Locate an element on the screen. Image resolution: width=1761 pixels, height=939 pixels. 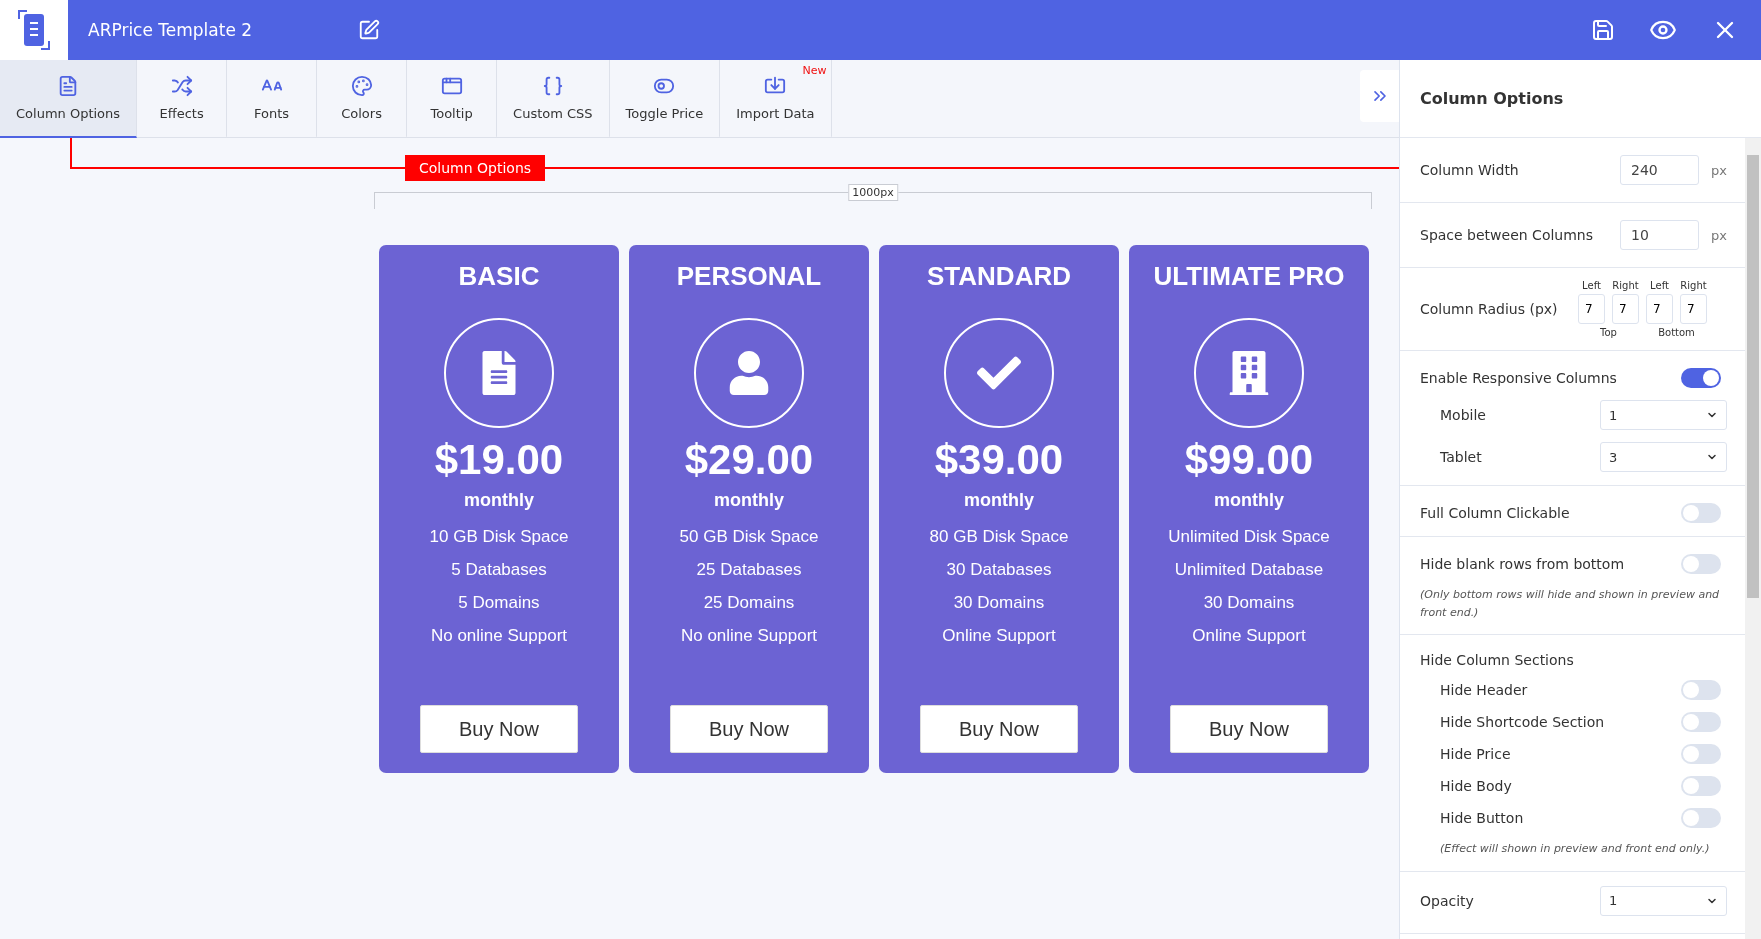
toolbar-tab: Toggle Price is located at coordinates (665, 99).